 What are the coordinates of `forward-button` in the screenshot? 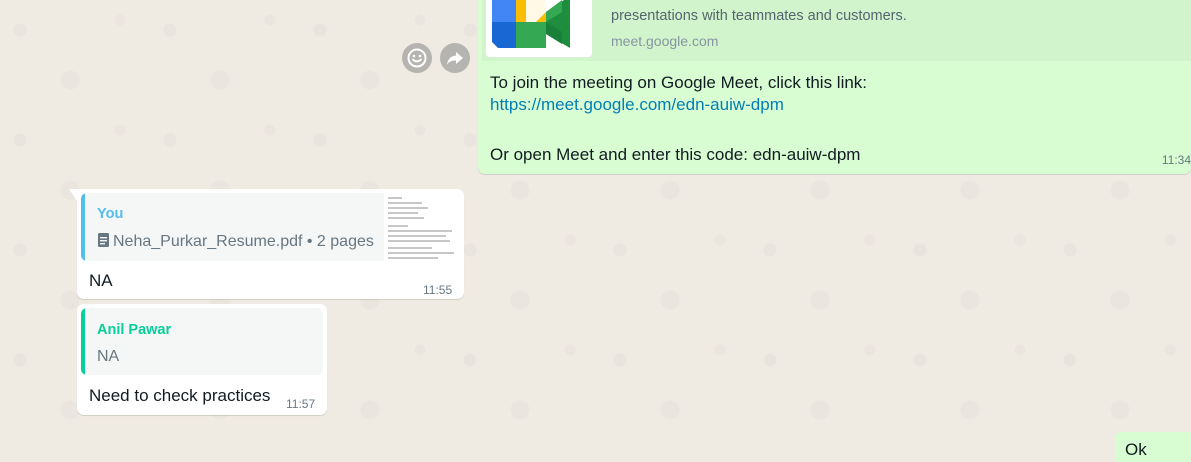 It's located at (455, 58).